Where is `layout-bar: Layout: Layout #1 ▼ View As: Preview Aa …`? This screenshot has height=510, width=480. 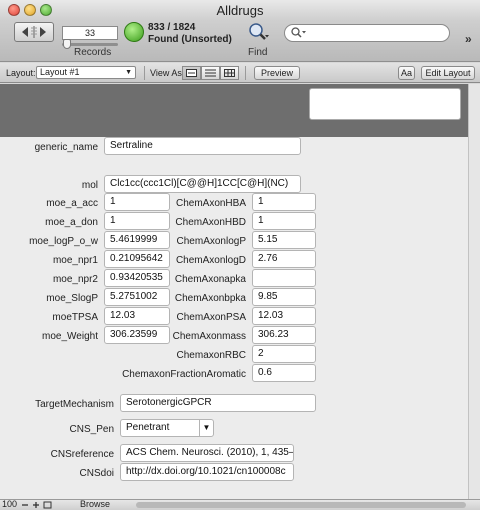 layout-bar: Layout: Layout #1 ▼ View As: Preview Aa … is located at coordinates (240, 73).